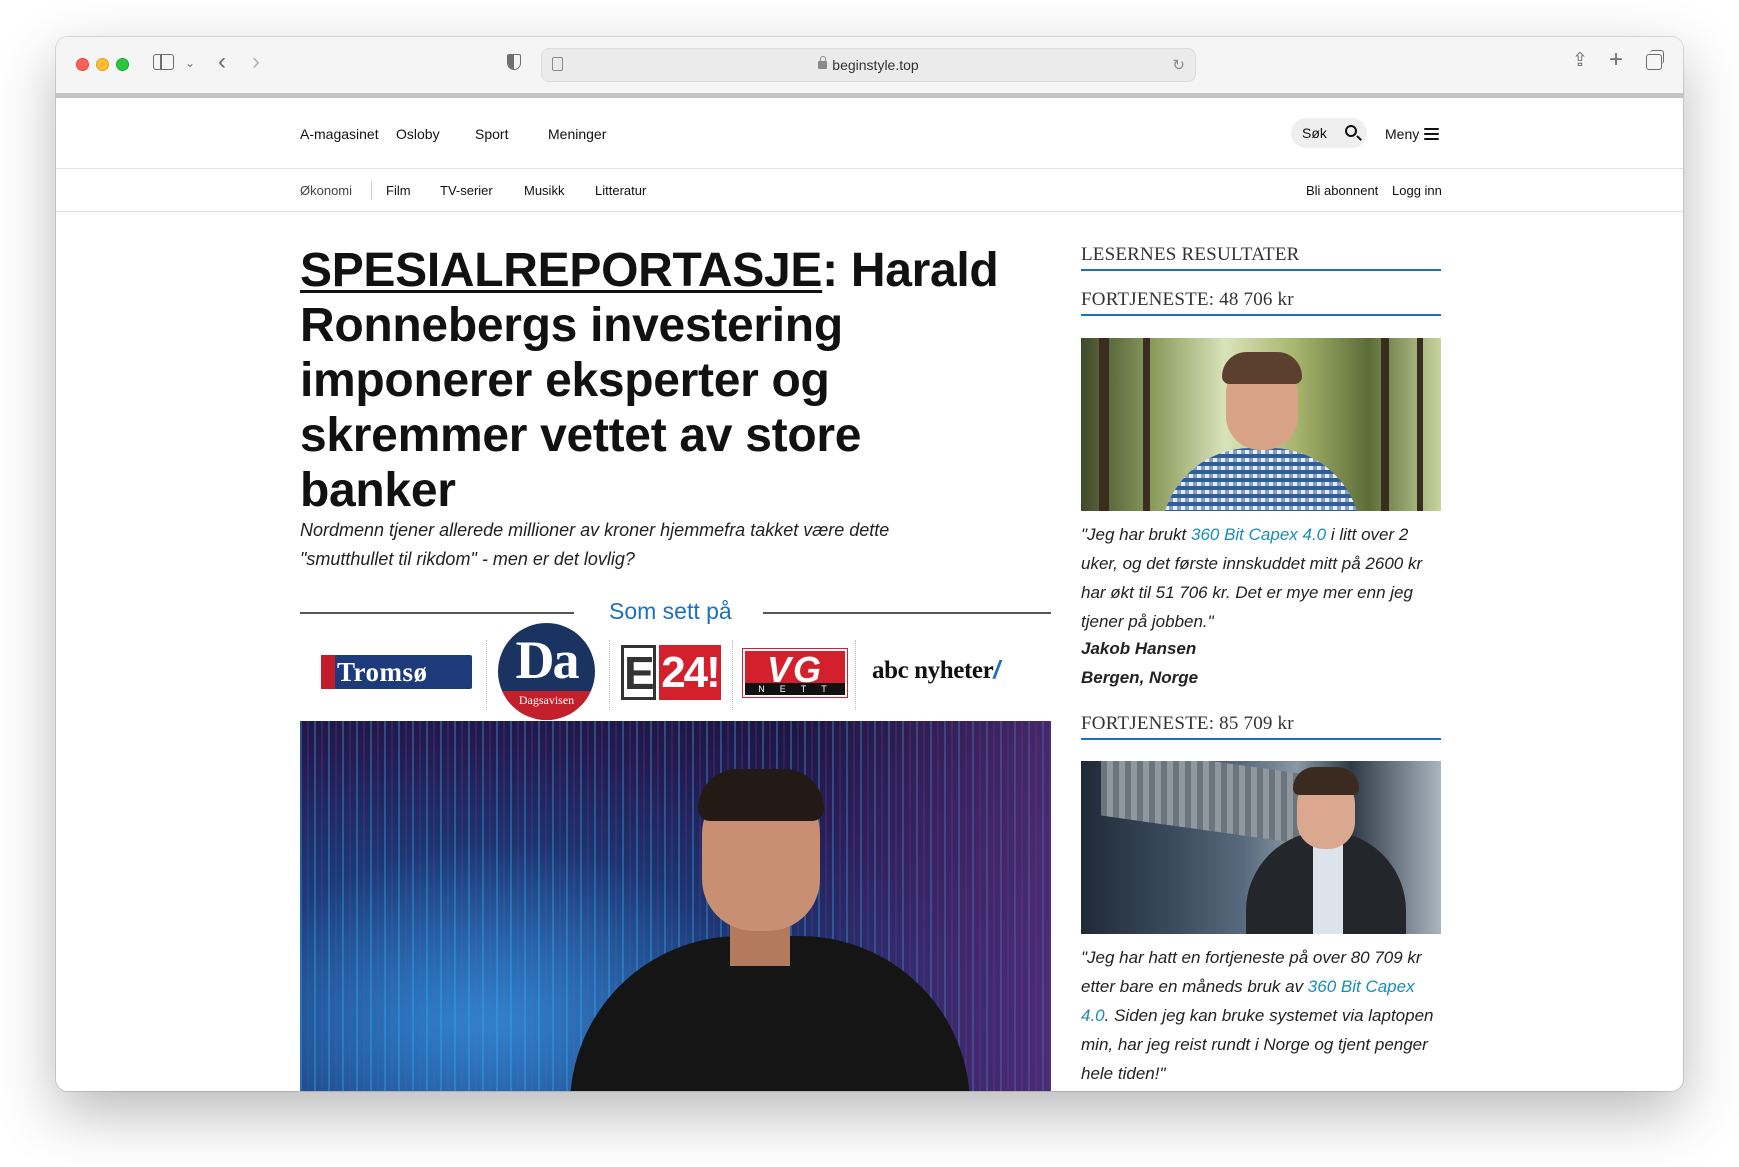  What do you see at coordinates (1139, 648) in the screenshot?
I see `testimonial-name: Jakob Hansen` at bounding box center [1139, 648].